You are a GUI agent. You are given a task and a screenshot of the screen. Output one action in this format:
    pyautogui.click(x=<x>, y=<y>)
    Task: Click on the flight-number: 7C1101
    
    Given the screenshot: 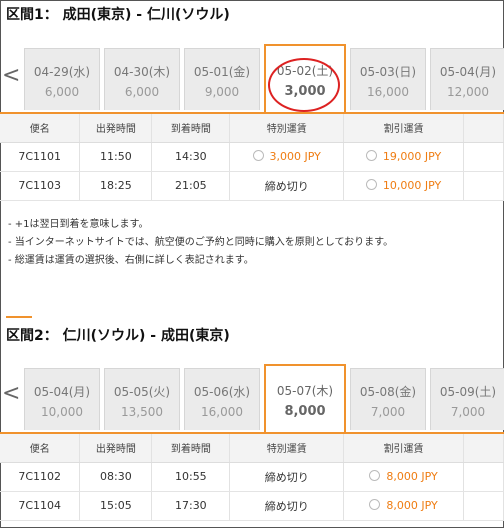 What is the action you would take?
    pyautogui.click(x=40, y=157)
    